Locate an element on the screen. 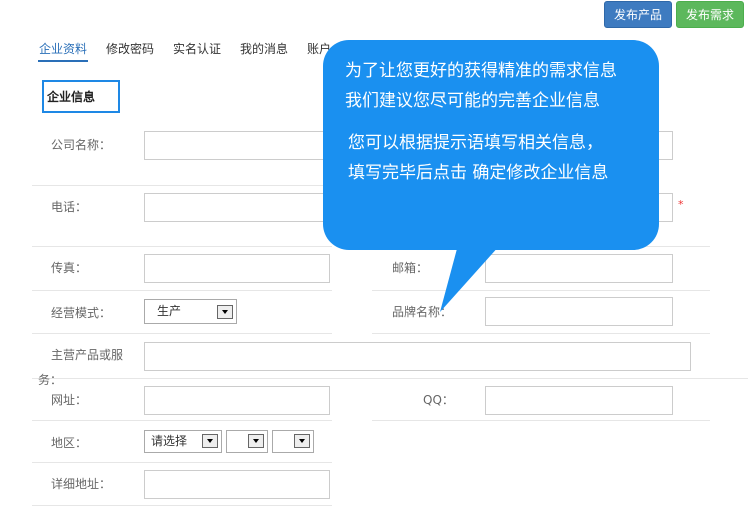  tab-company-profile: 企业资料 is located at coordinates (63, 48).